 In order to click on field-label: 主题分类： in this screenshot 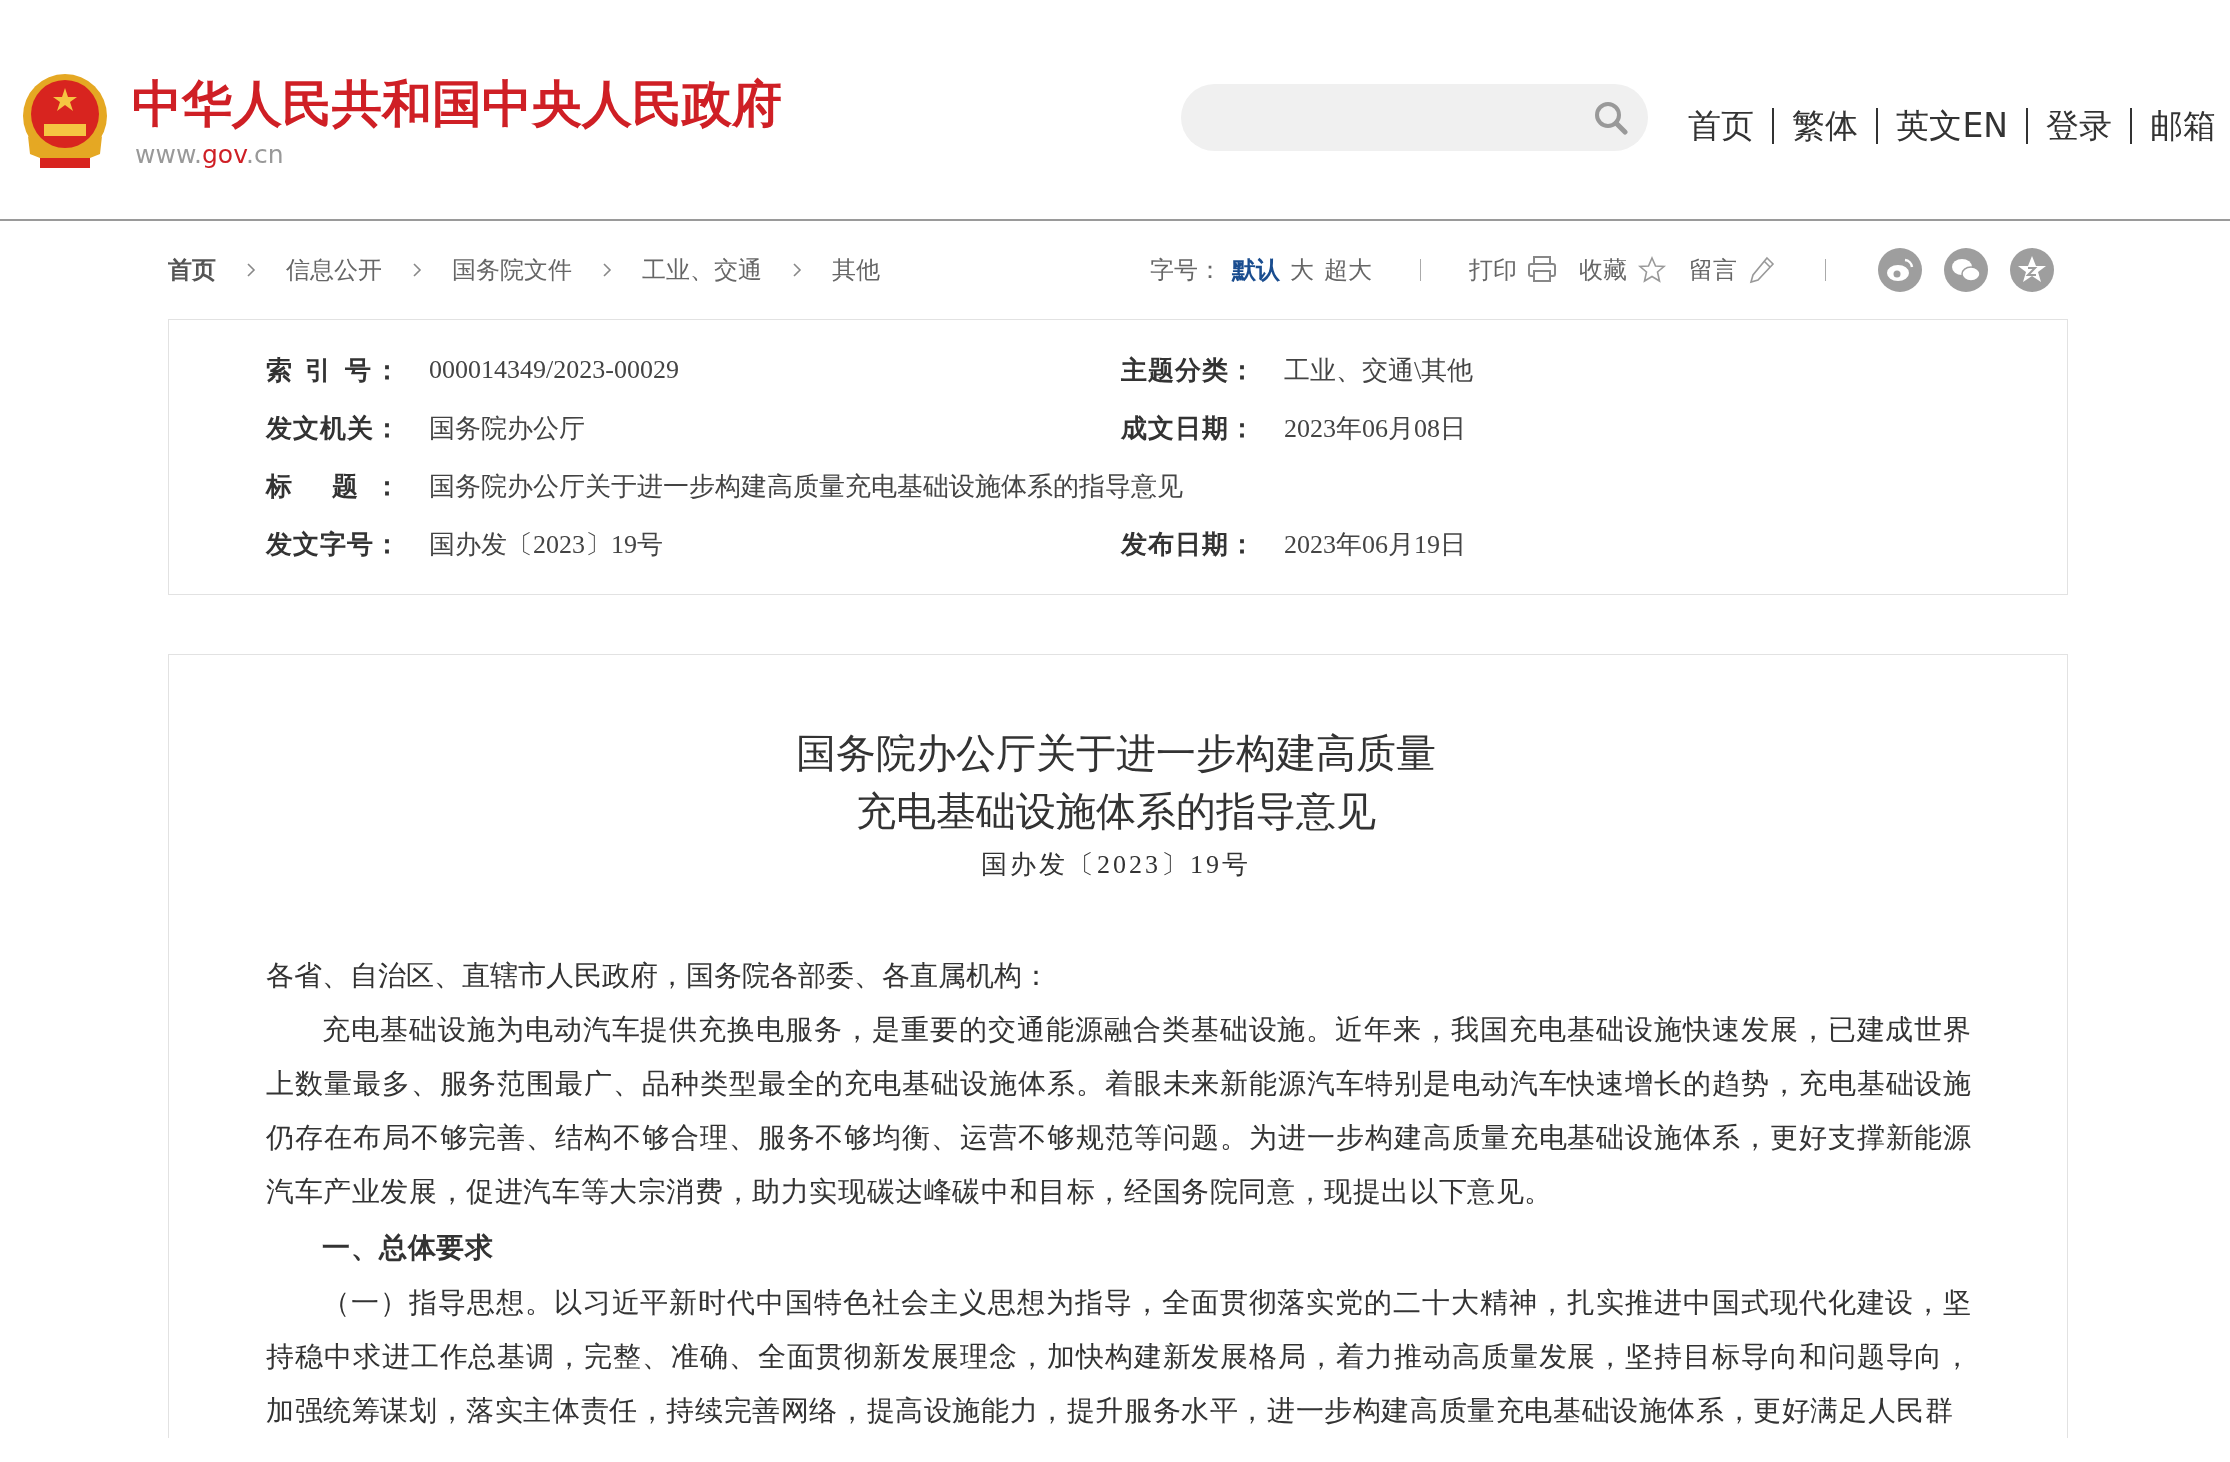, I will do `click(1188, 370)`.